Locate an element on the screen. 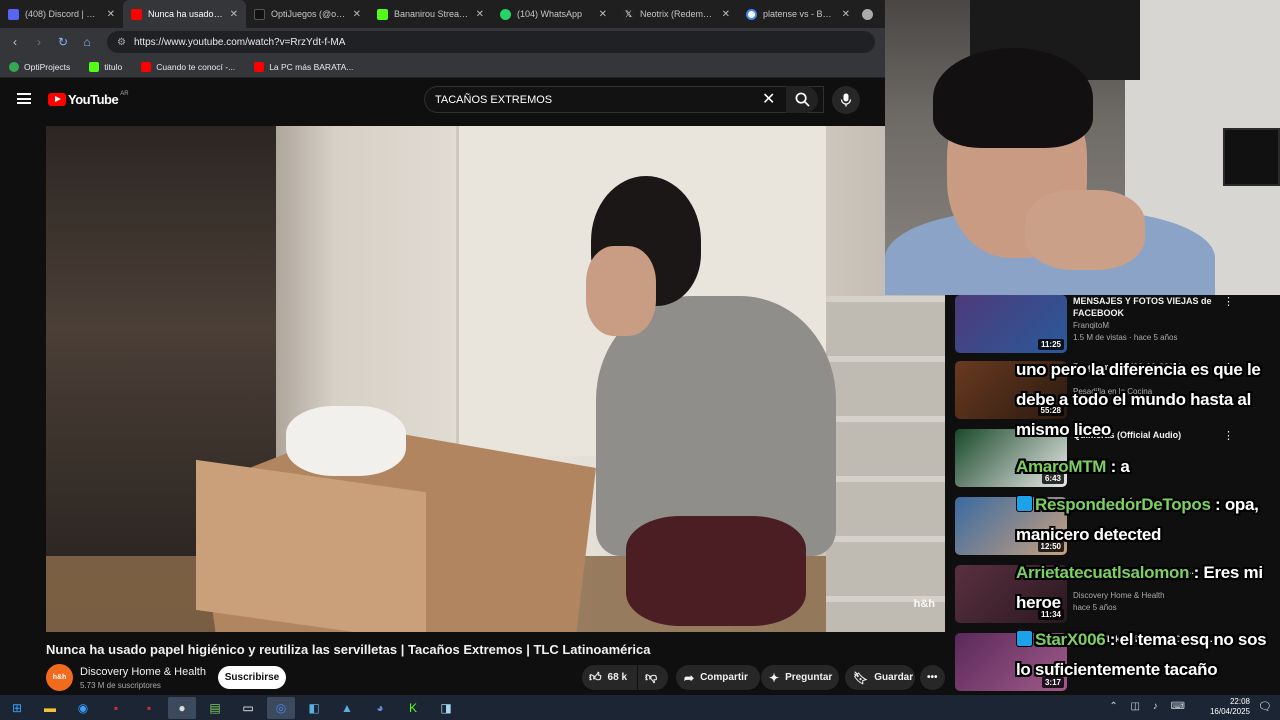 Image resolution: width=1280 pixels, height=720 pixels. search-icon is located at coordinates (802, 99).